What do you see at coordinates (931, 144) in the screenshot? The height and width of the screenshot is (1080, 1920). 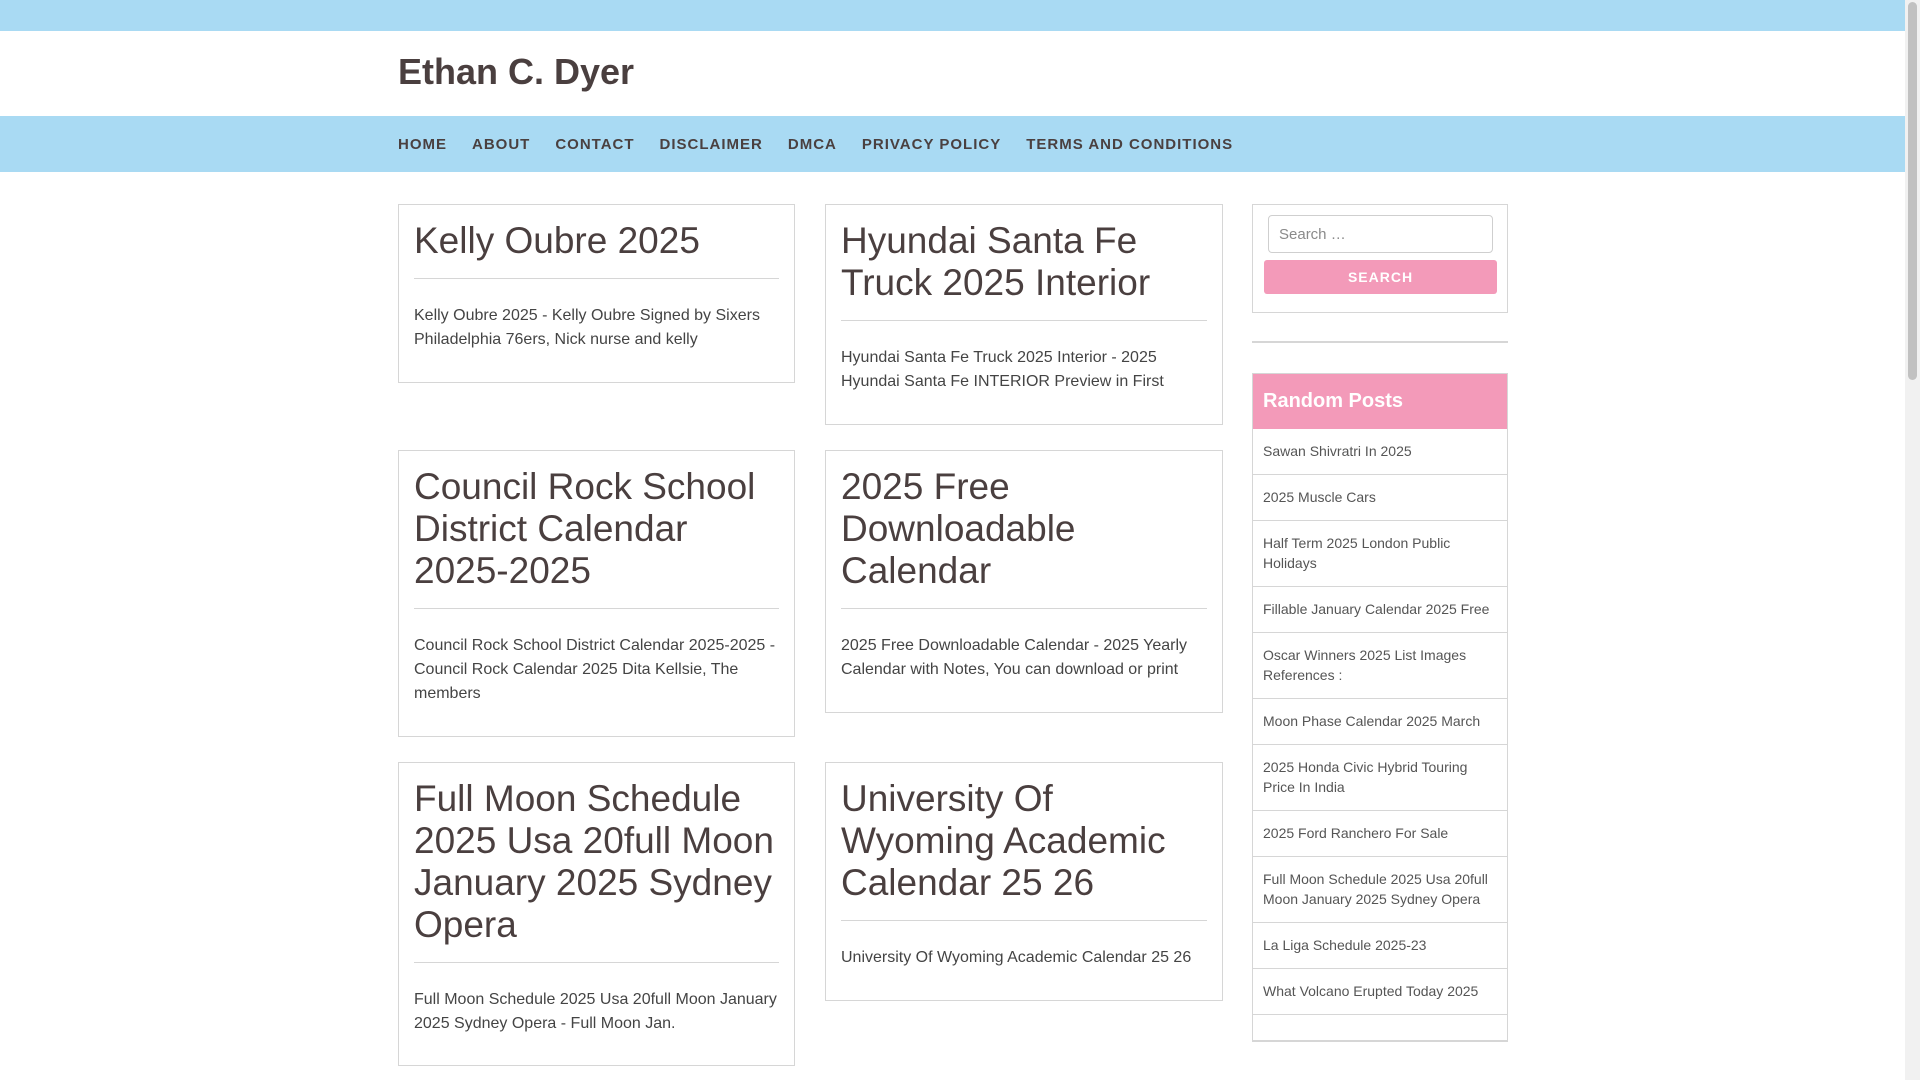 I see `nav-item-privacy-policy: PRIVACY POLICY` at bounding box center [931, 144].